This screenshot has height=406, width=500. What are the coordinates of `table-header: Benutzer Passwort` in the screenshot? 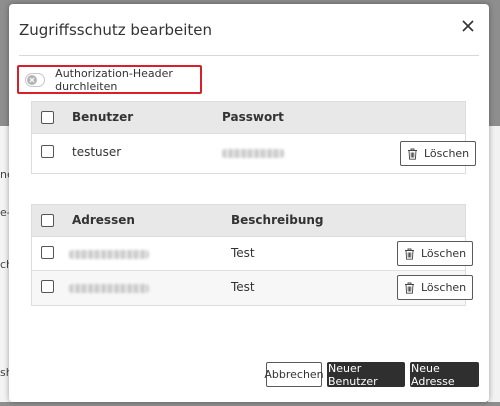 It's located at (248, 118).